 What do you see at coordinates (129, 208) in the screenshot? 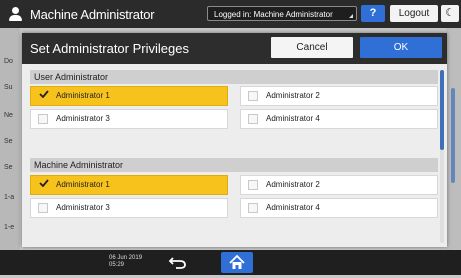
I see `option-machine-admin-3: Administrator 3` at bounding box center [129, 208].